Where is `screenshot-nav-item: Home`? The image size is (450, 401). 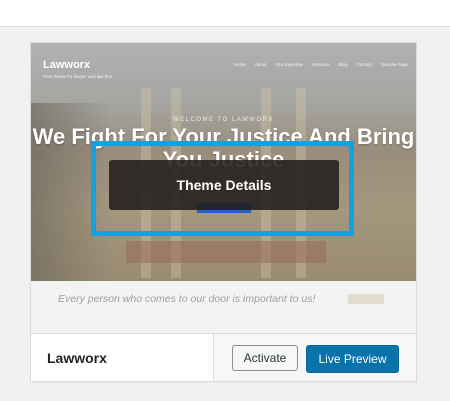 screenshot-nav-item: Home is located at coordinates (239, 64).